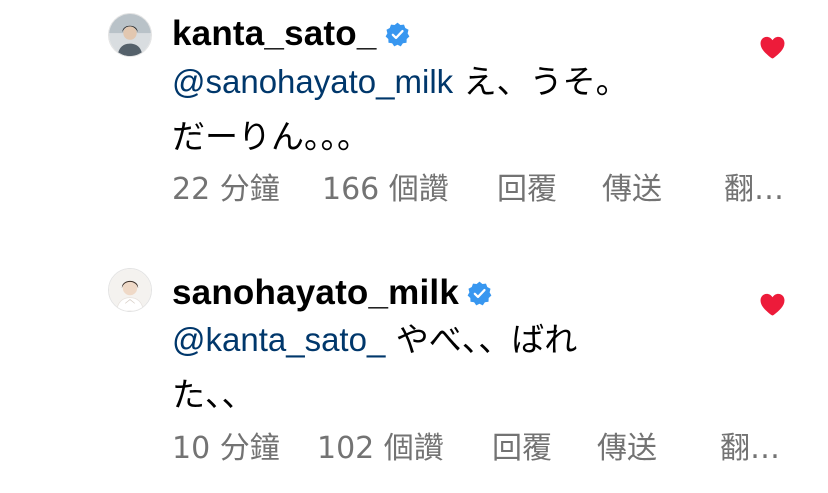  I want to click on timestamp: 10 分鐘, so click(226, 448).